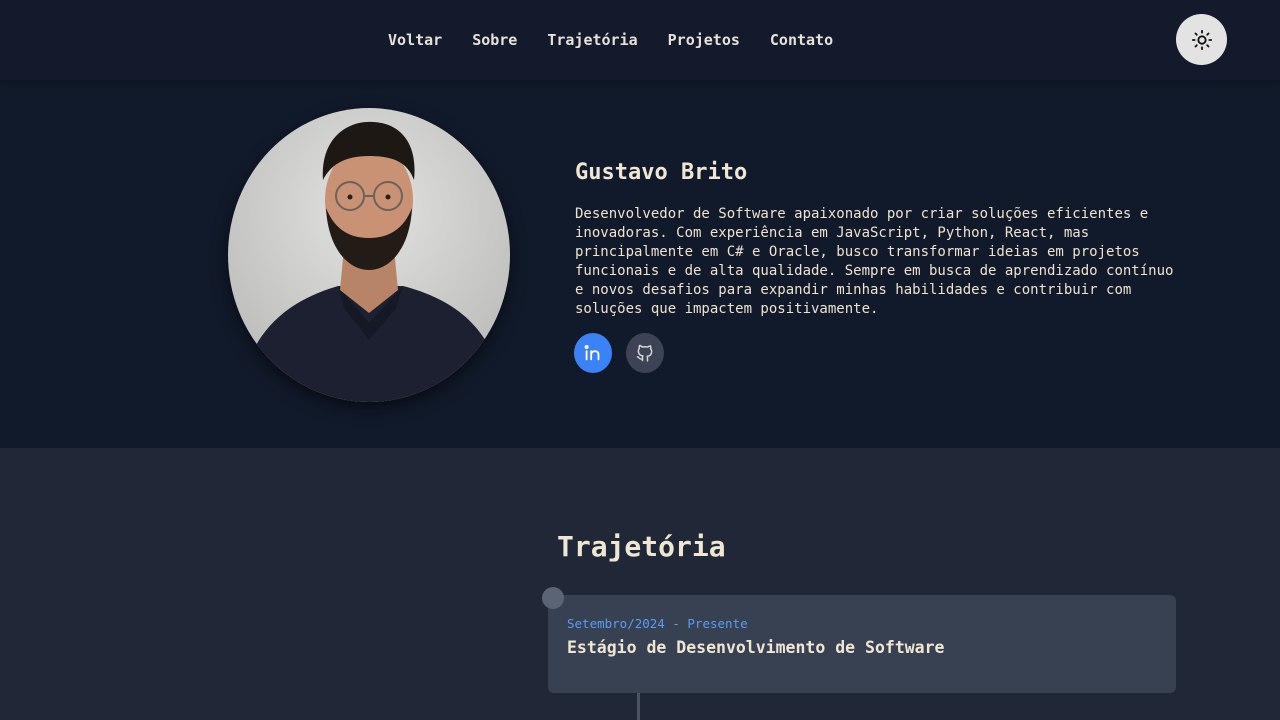 Image resolution: width=1280 pixels, height=720 pixels. What do you see at coordinates (704, 40) in the screenshot?
I see `nav-link-projetos: Projetos` at bounding box center [704, 40].